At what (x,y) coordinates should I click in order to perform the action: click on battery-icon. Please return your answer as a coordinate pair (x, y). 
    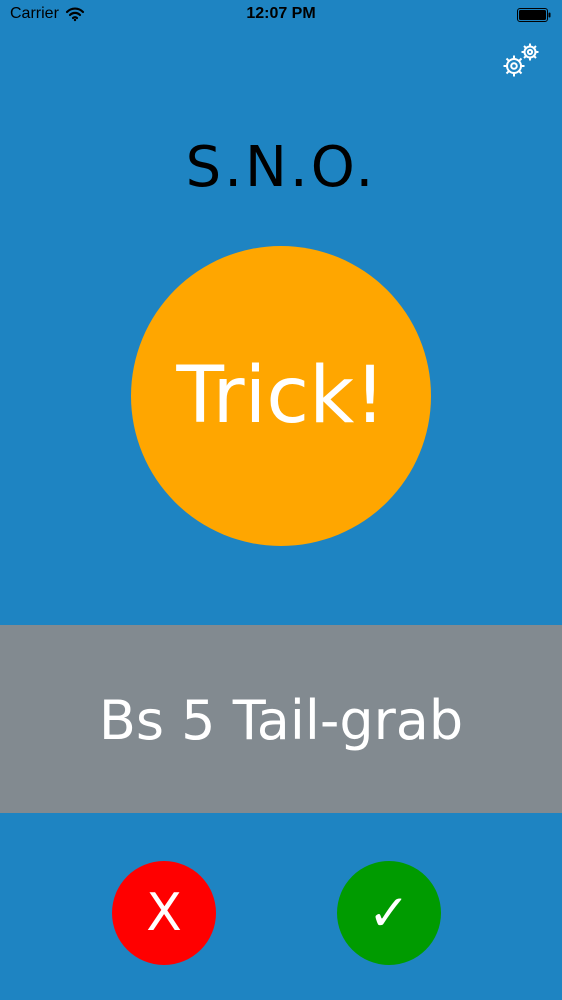
    Looking at the image, I should click on (534, 15).